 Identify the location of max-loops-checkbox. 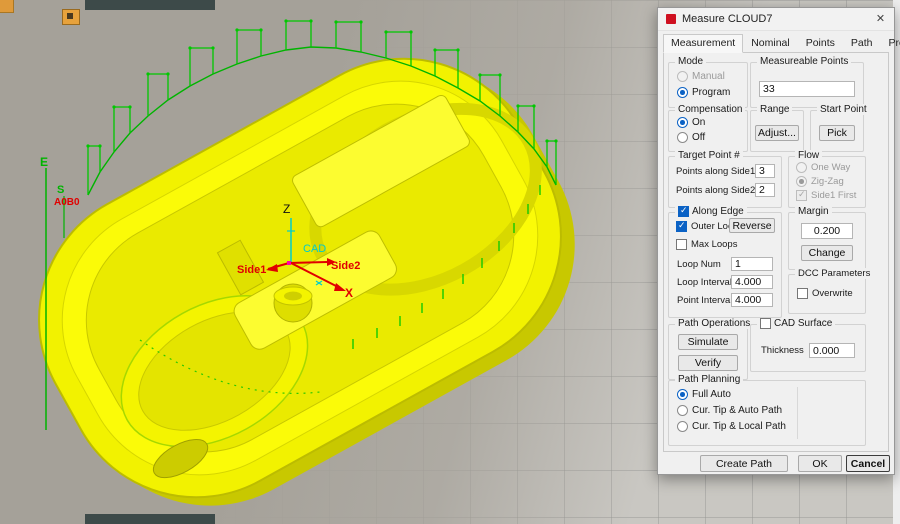
(681, 244).